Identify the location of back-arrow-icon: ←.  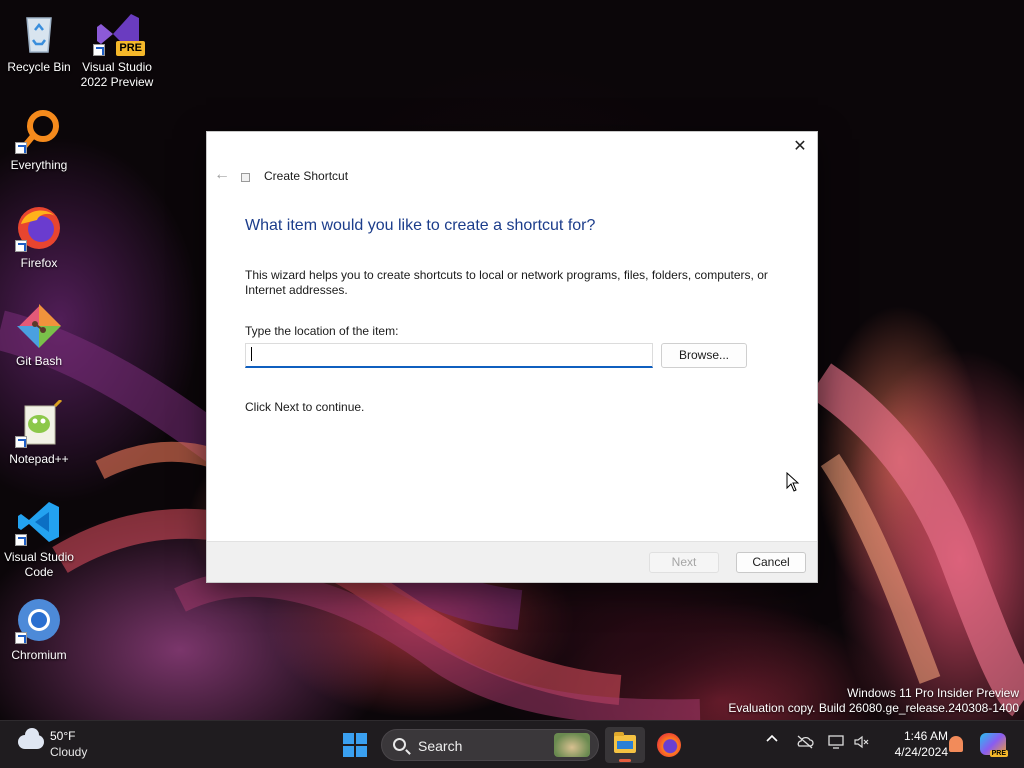
(222, 174).